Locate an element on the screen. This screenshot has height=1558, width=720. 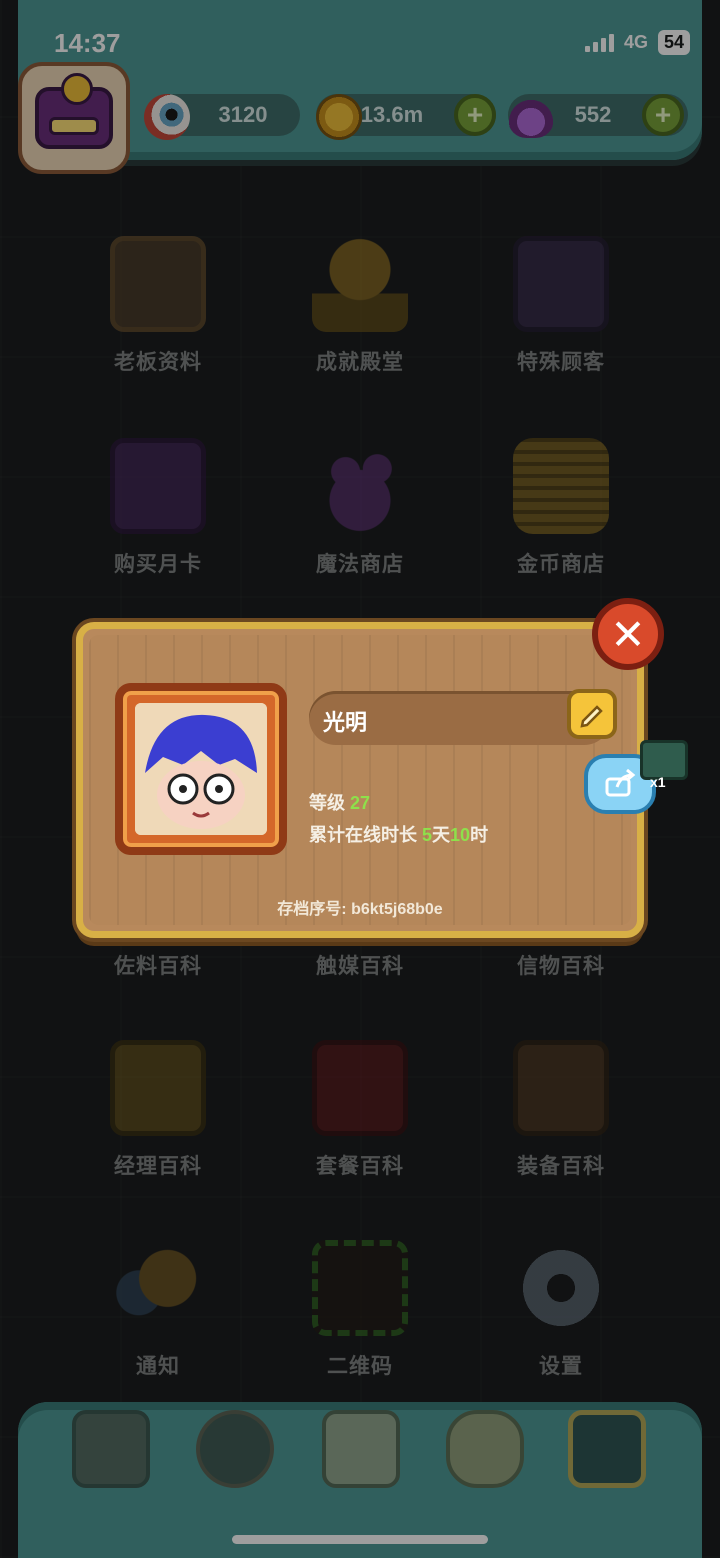
online-time-row: 累计在线时长 5天10时 is located at coordinates (398, 834).